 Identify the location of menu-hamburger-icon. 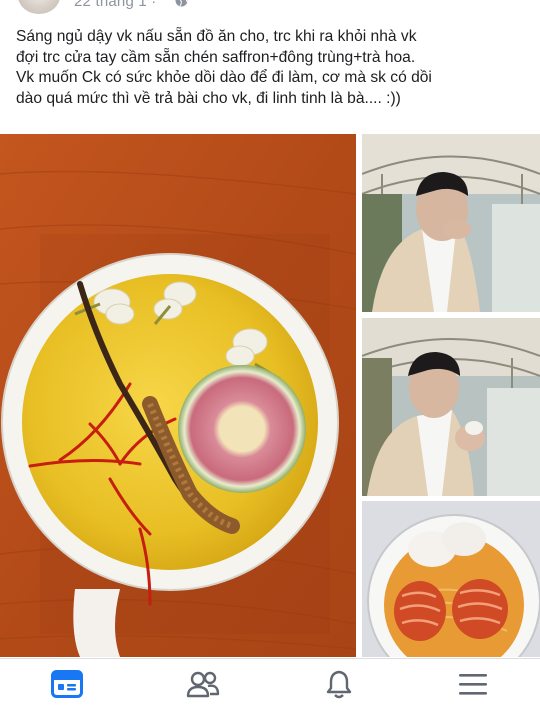
(473, 686).